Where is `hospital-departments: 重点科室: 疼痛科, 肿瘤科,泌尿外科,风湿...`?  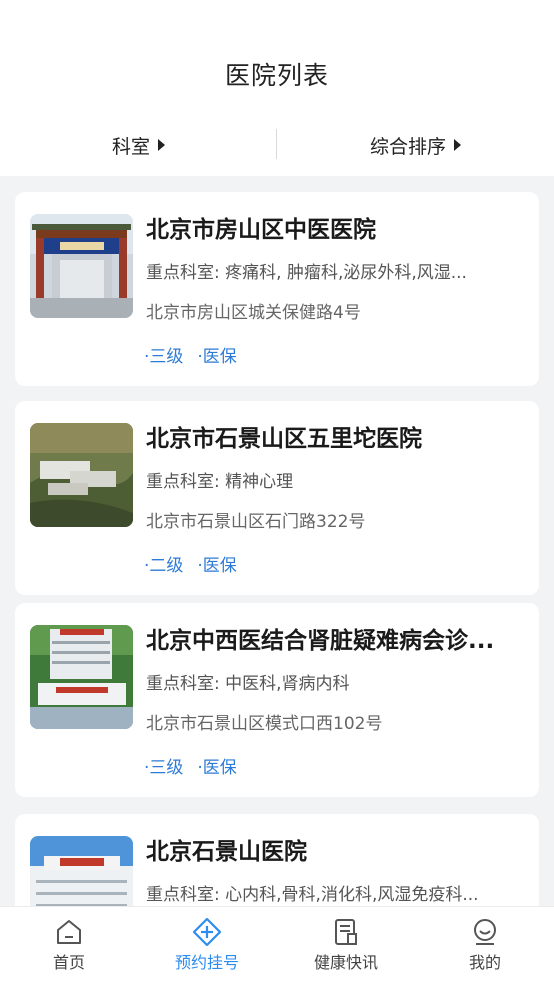 hospital-departments: 重点科室: 疼痛科, 肿瘤科,泌尿外科,风湿... is located at coordinates (306, 273).